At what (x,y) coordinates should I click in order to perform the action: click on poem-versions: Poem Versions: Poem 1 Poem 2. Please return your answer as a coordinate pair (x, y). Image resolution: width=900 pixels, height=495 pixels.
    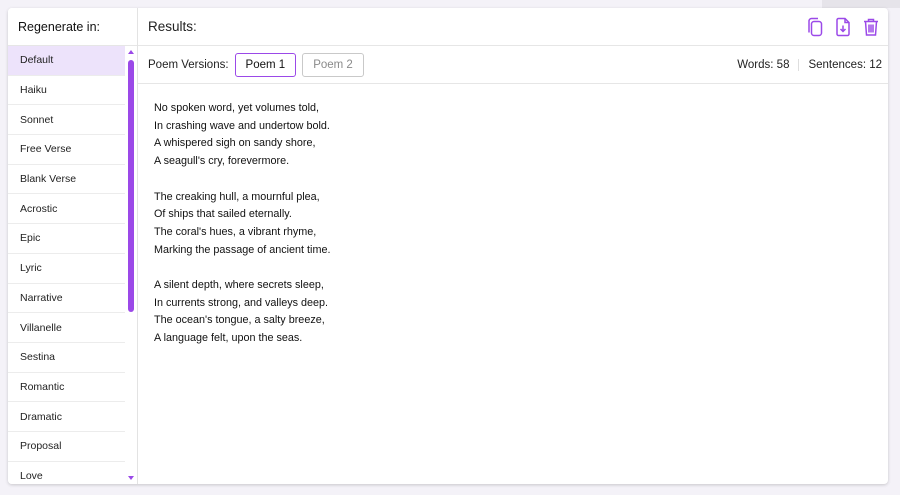
    Looking at the image, I should click on (259, 64).